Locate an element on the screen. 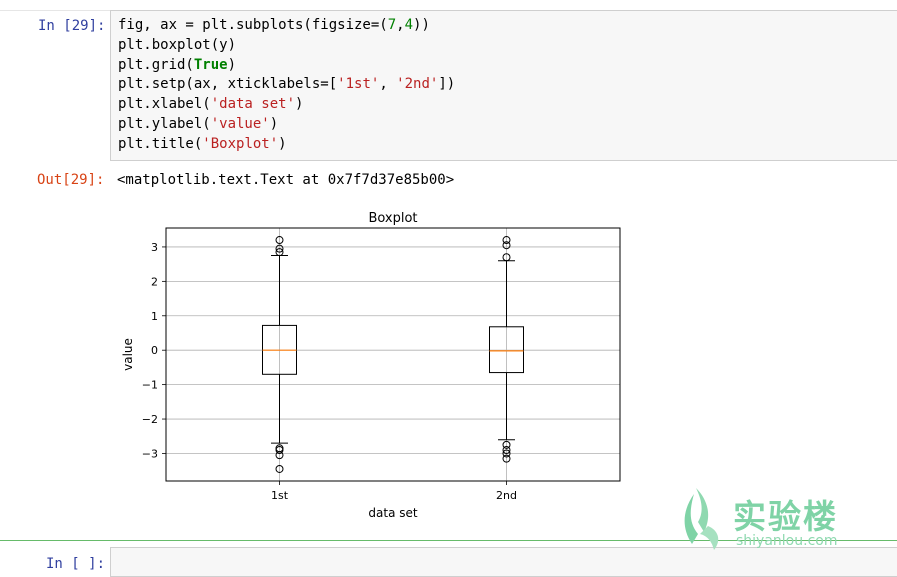 This screenshot has width=897, height=577. code-line: plt.xlabel('data set') is located at coordinates (286, 105).